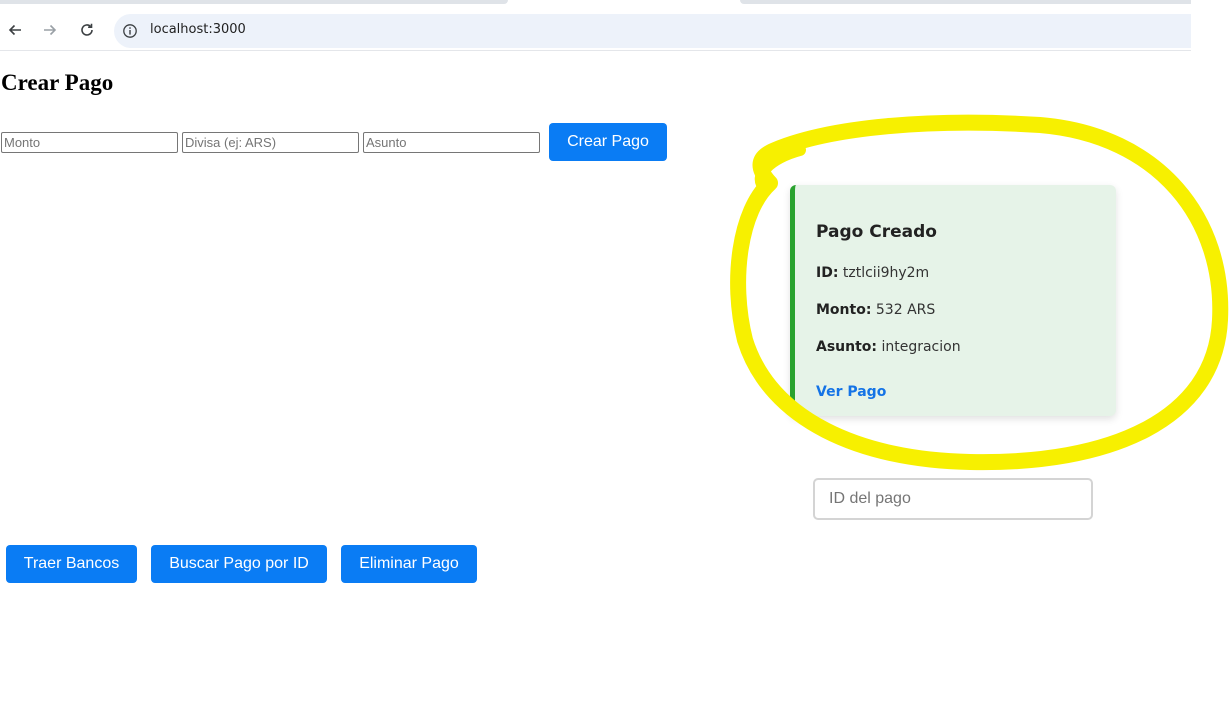 The height and width of the screenshot is (727, 1230). Describe the element at coordinates (905, 310) in the screenshot. I see `payment-amount-value: 532 ARS` at that location.